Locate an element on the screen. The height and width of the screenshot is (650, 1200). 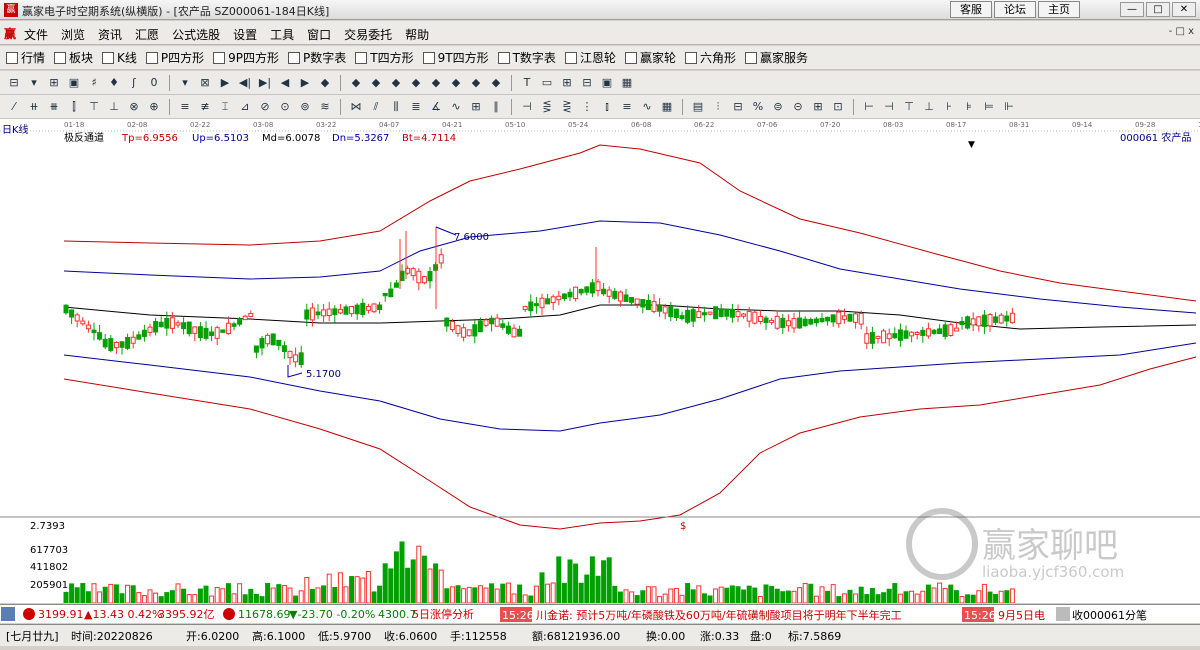
homepage-link: 主页 is located at coordinates (1059, 9).